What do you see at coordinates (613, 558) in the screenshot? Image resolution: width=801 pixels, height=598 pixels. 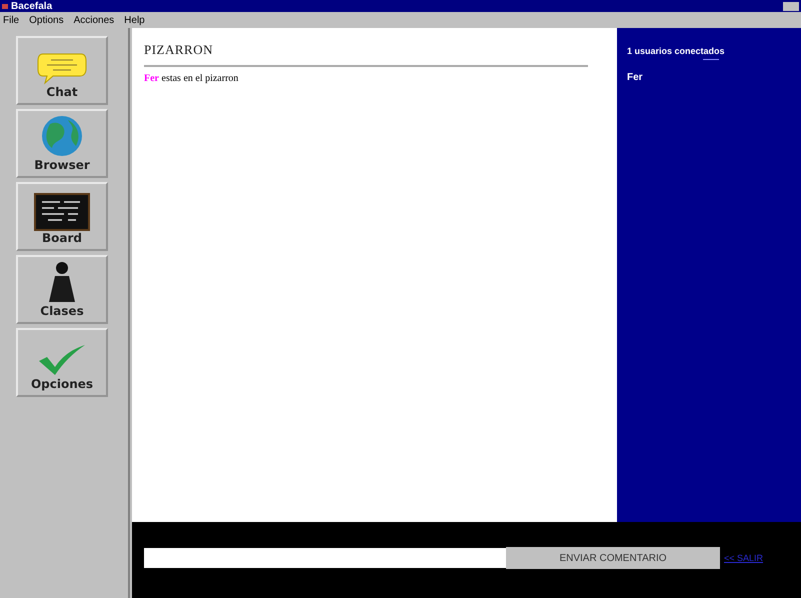 I see `send-button: ENVIAR COMENTARIO` at bounding box center [613, 558].